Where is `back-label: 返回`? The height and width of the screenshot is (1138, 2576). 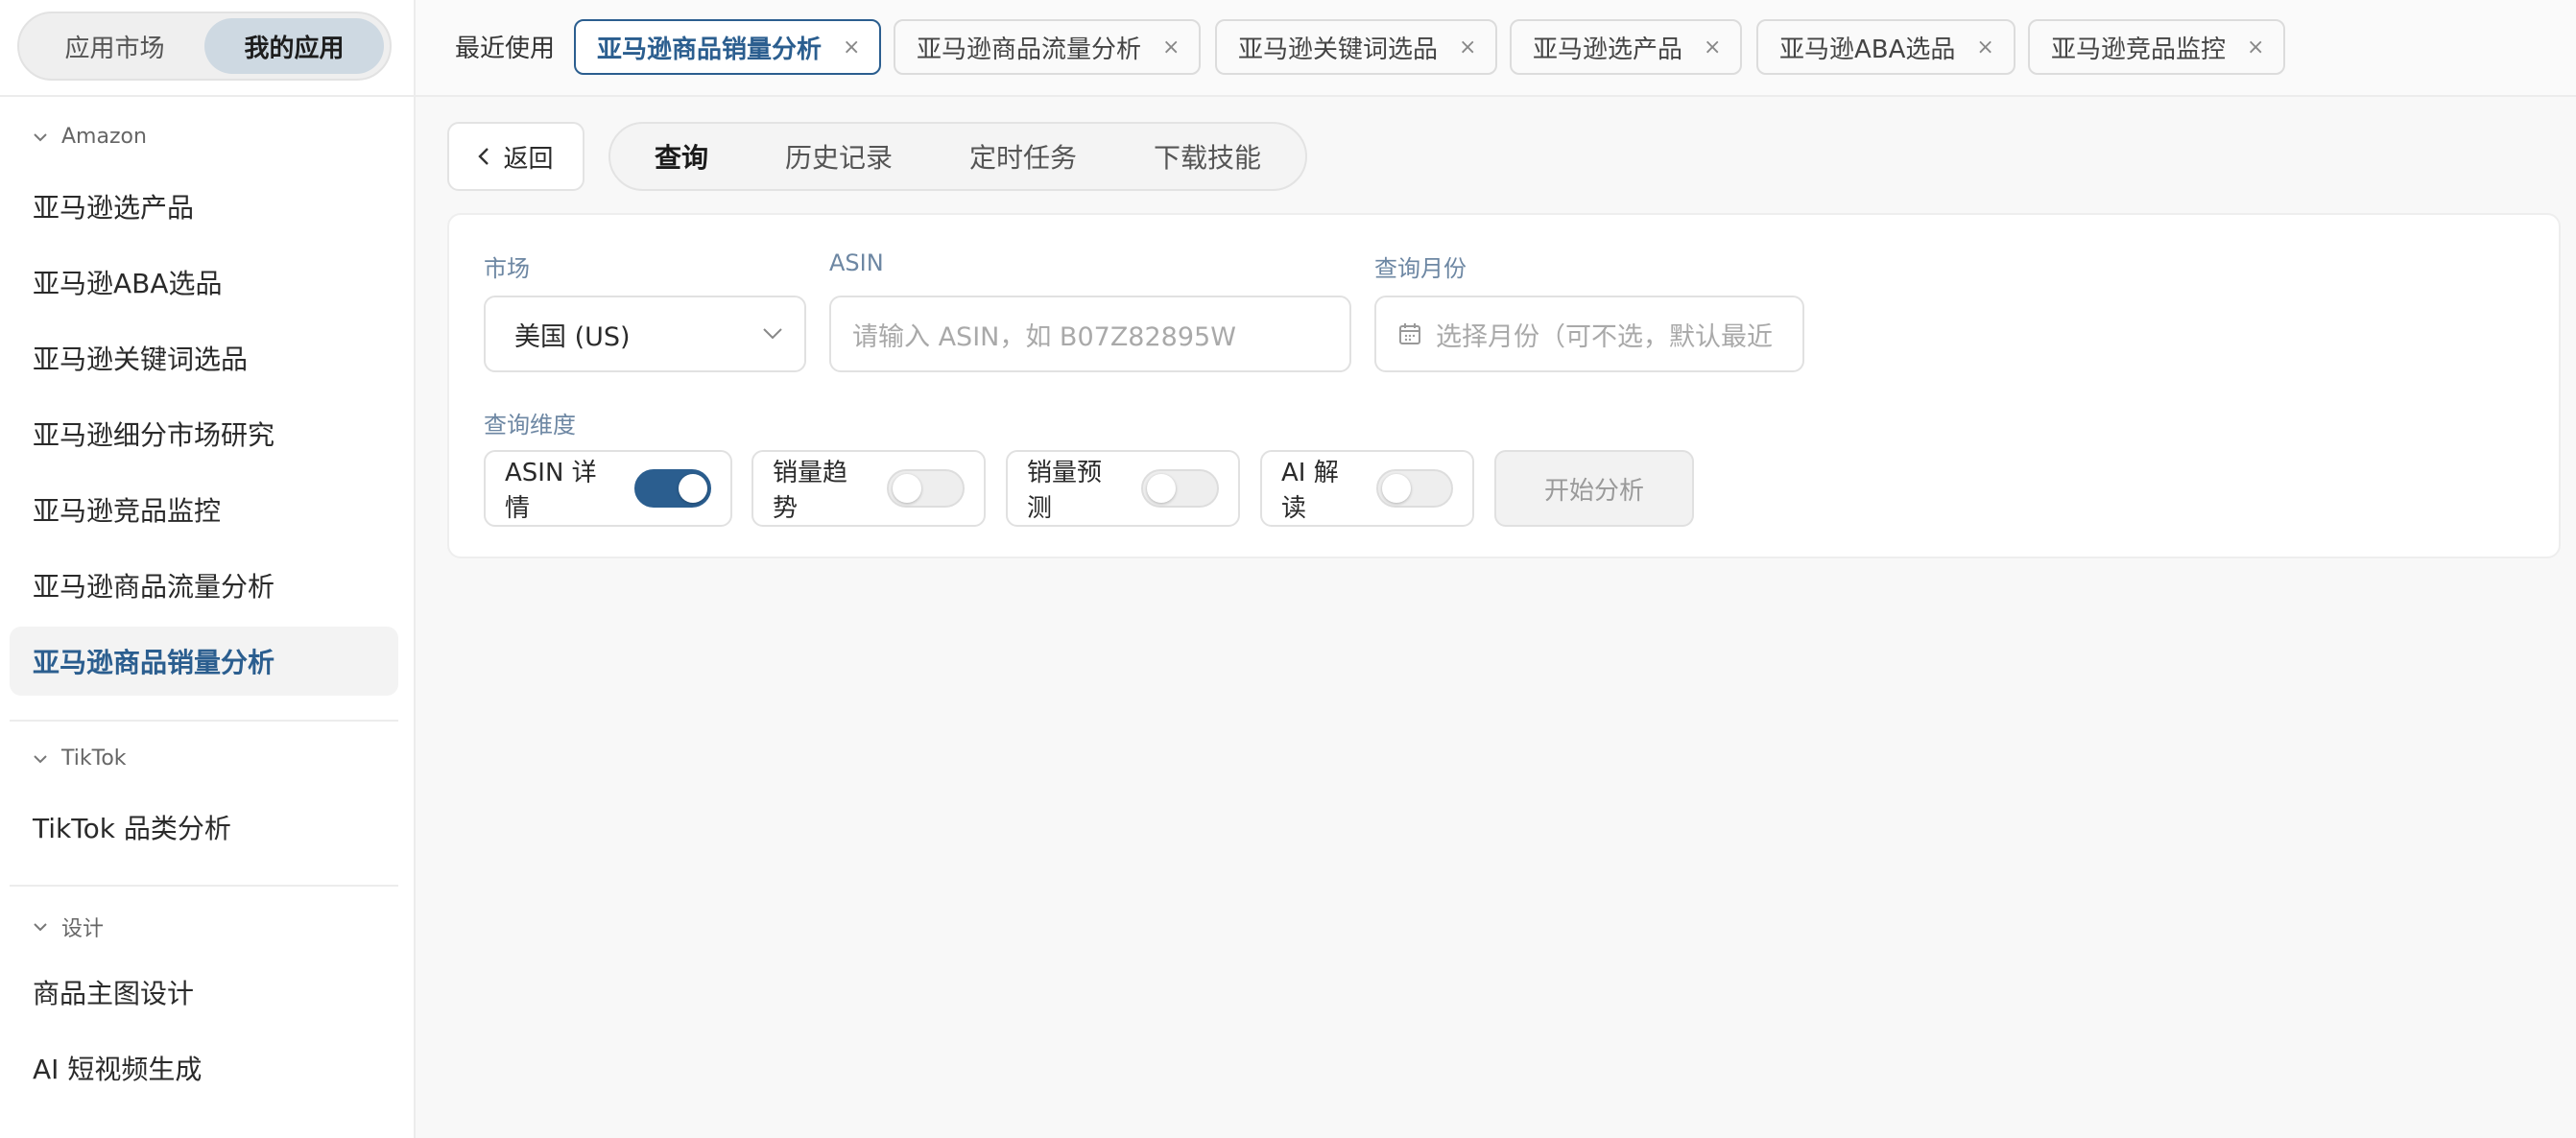
back-label: 返回 is located at coordinates (528, 159).